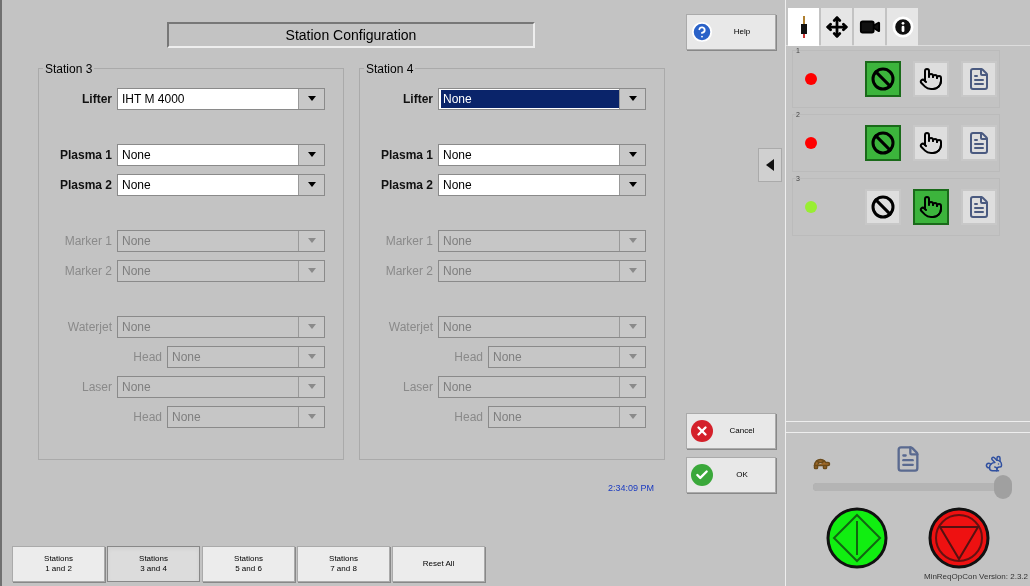 The width and height of the screenshot is (1030, 586). Describe the element at coordinates (731, 475) in the screenshot. I see `ok-button: OK` at that location.